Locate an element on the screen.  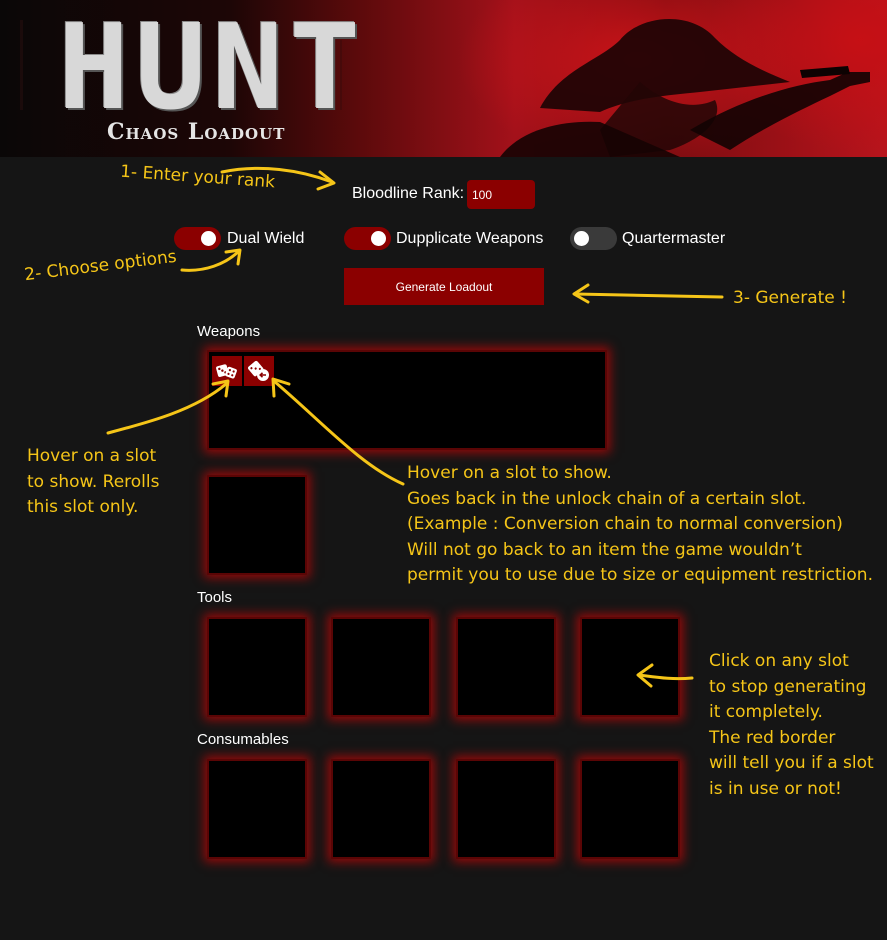
dice-icon is located at coordinates (226, 371).